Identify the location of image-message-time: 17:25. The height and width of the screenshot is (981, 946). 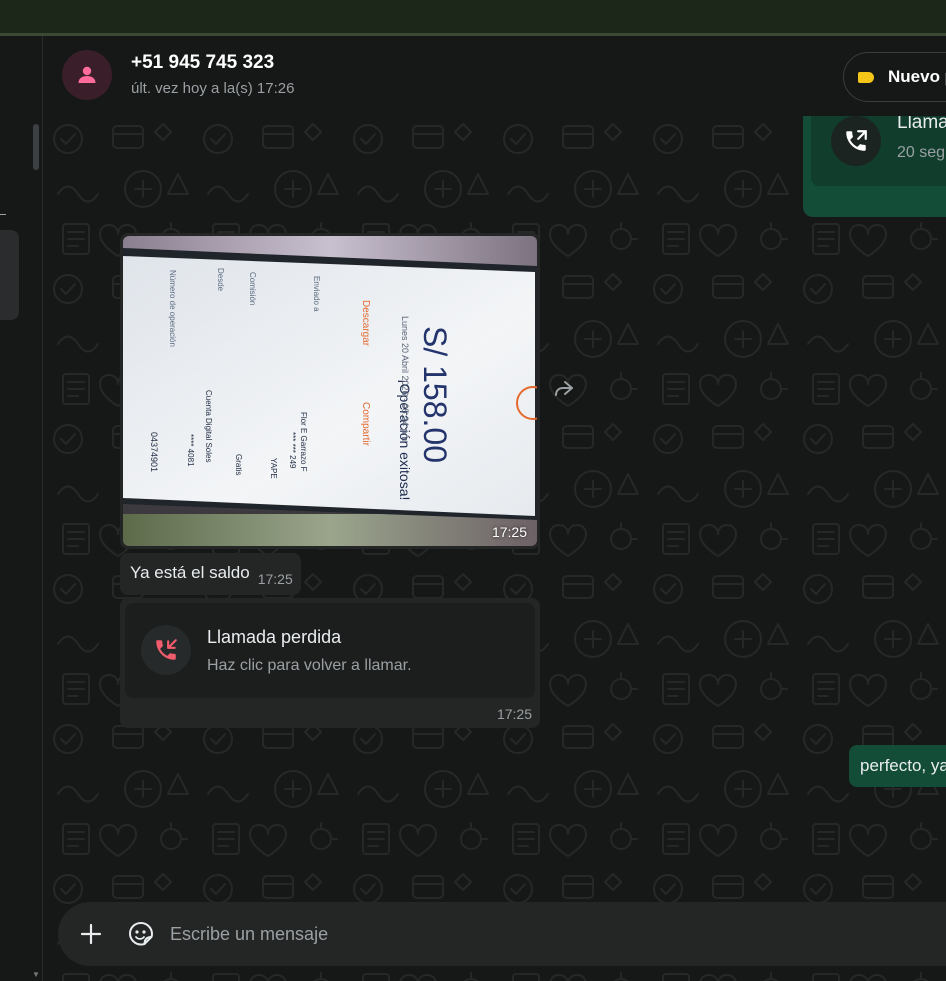
(509, 532).